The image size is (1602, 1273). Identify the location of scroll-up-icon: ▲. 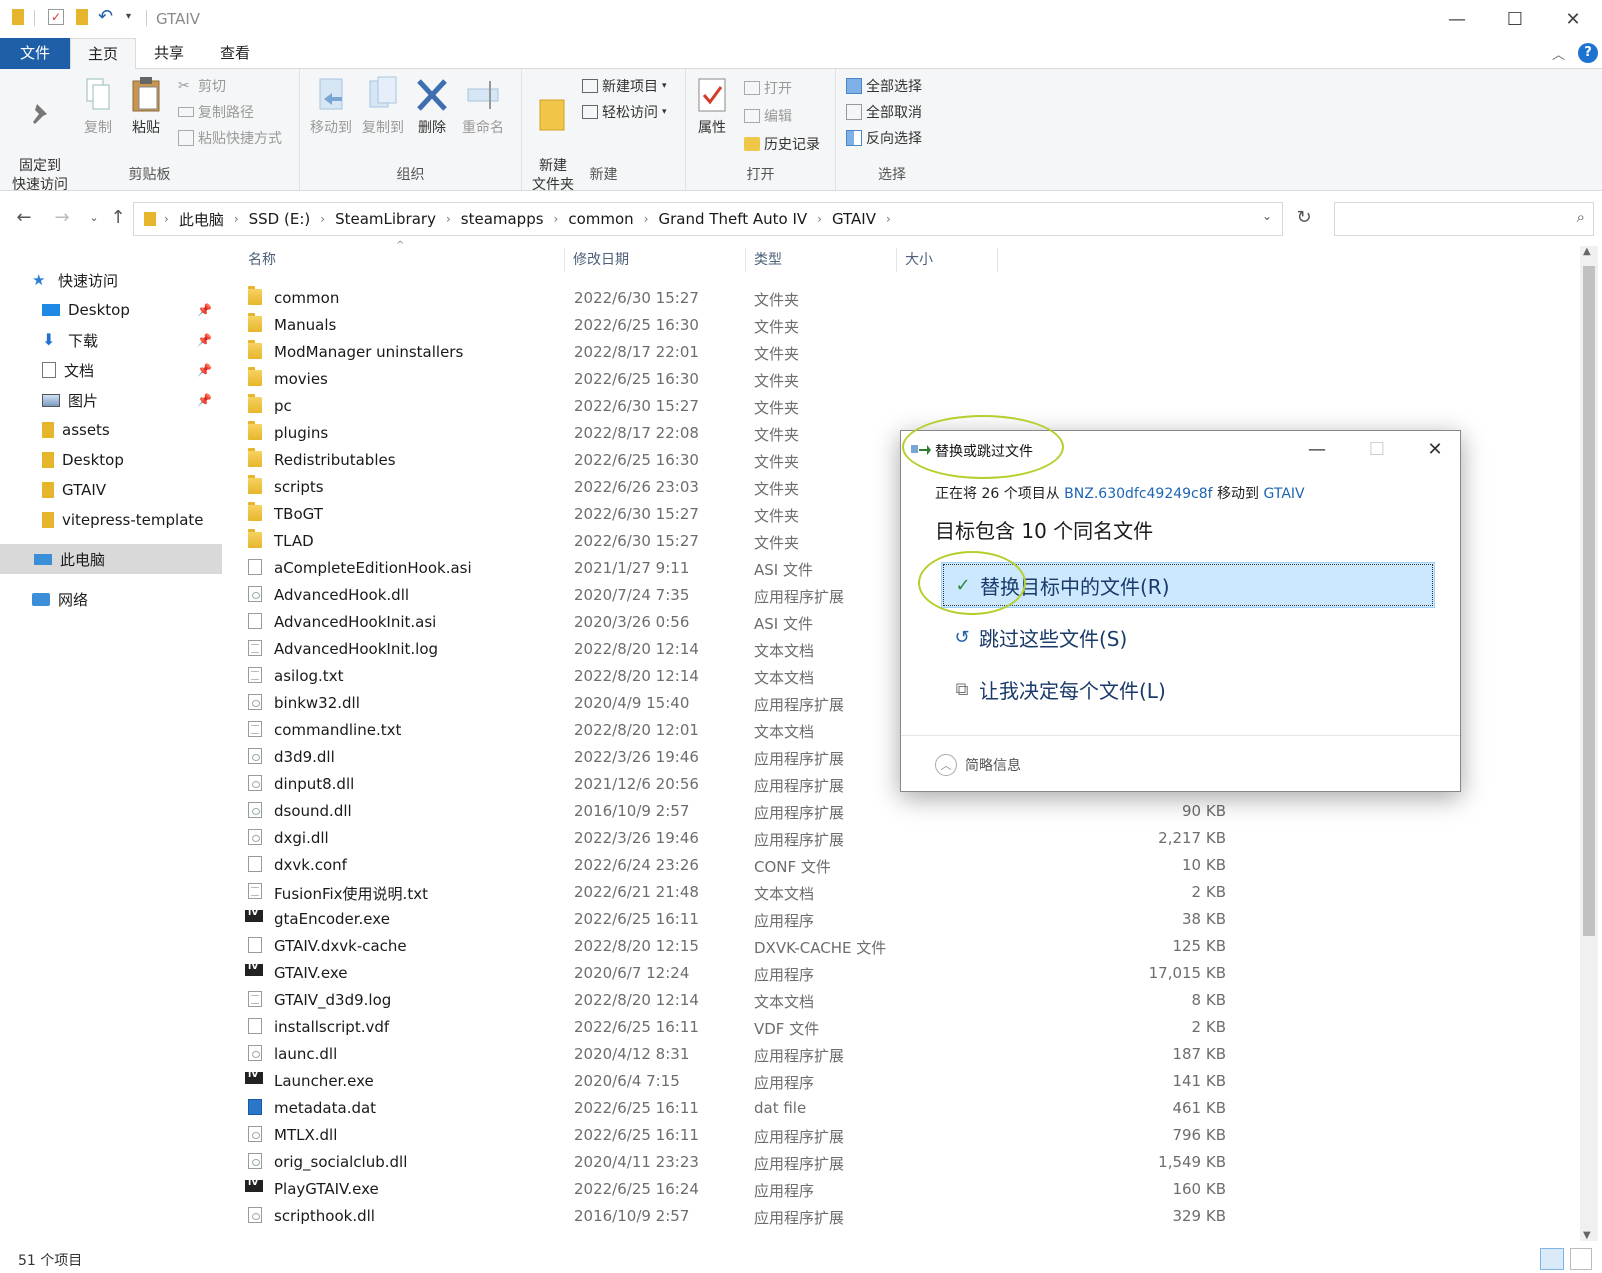
(1587, 251).